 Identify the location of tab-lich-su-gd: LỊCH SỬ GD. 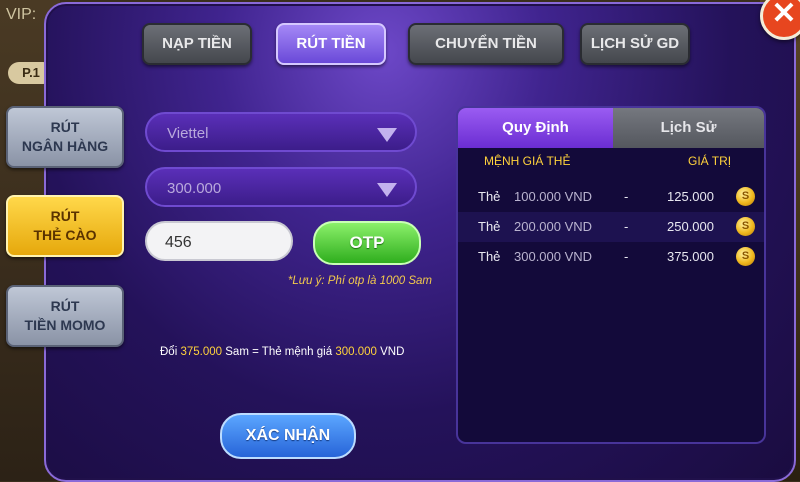
(635, 44).